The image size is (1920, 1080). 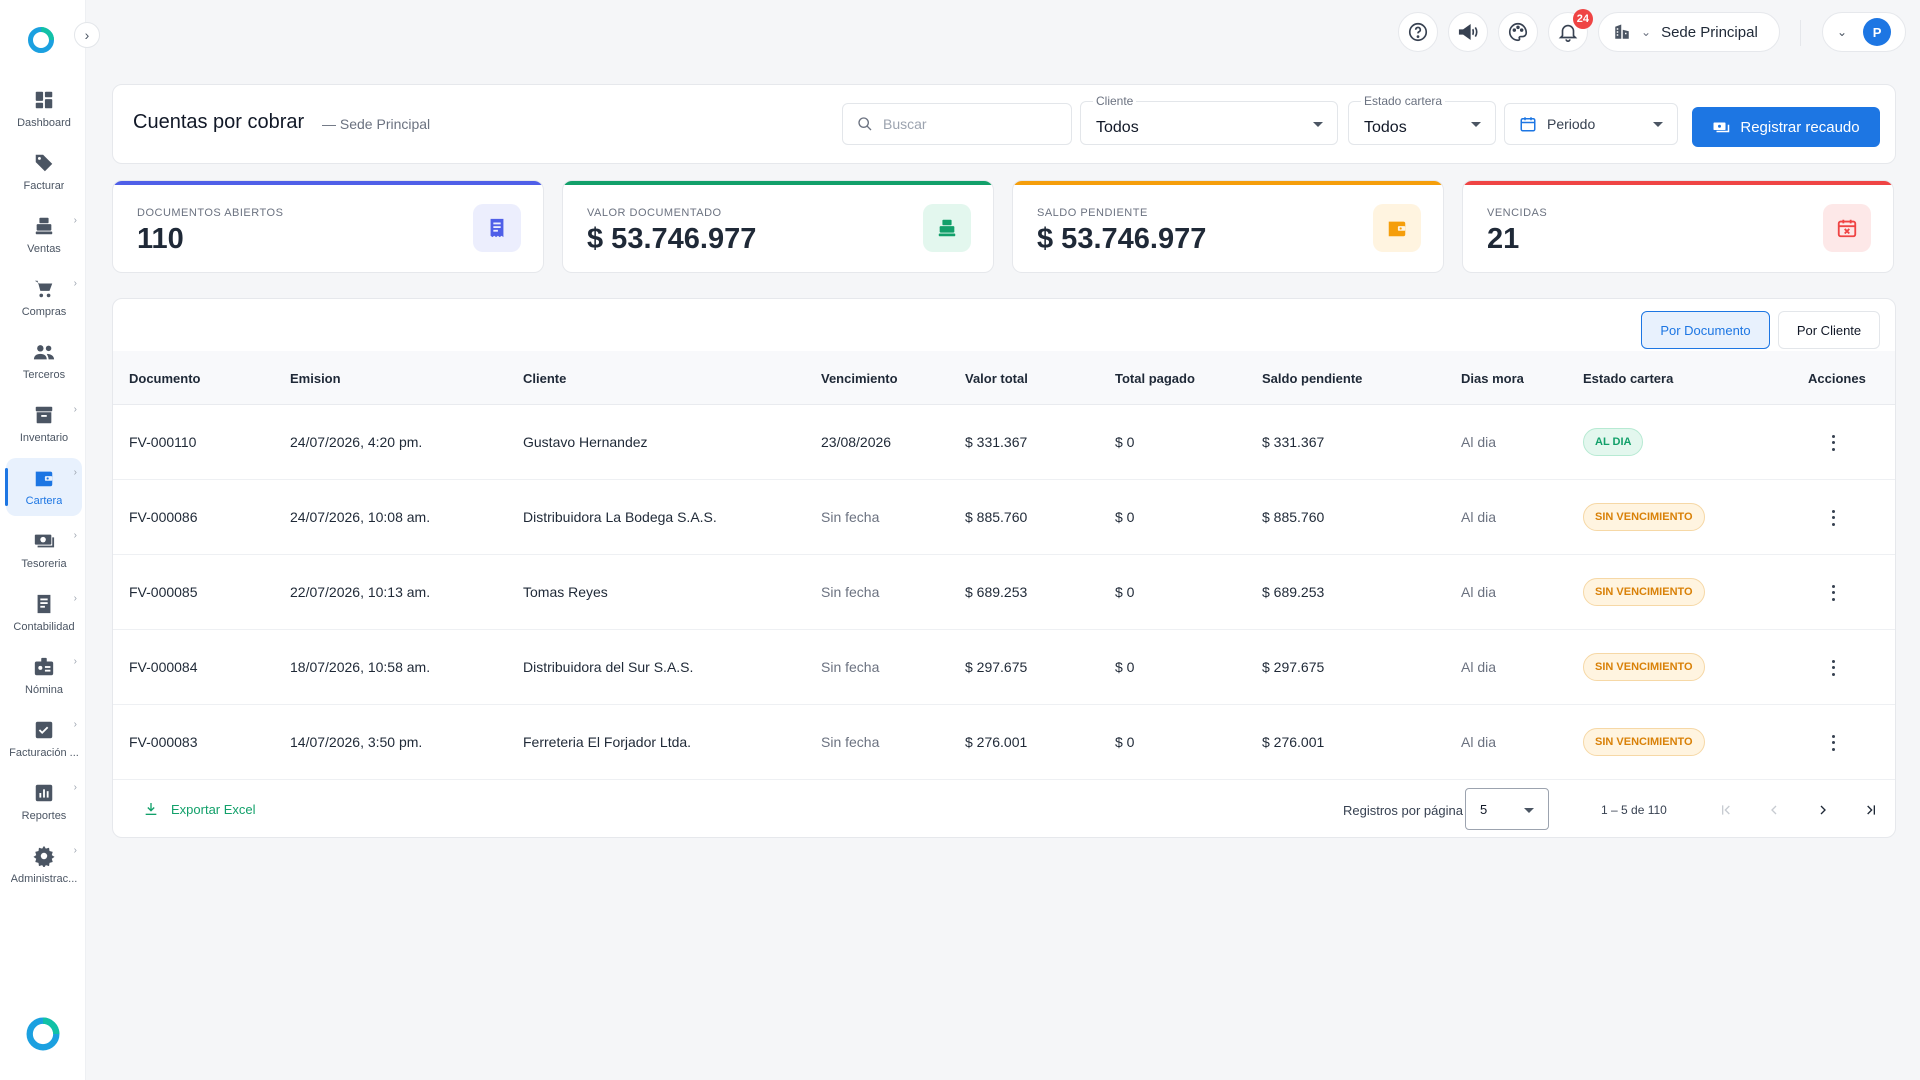 I want to click on tag-icon, so click(x=44, y=163).